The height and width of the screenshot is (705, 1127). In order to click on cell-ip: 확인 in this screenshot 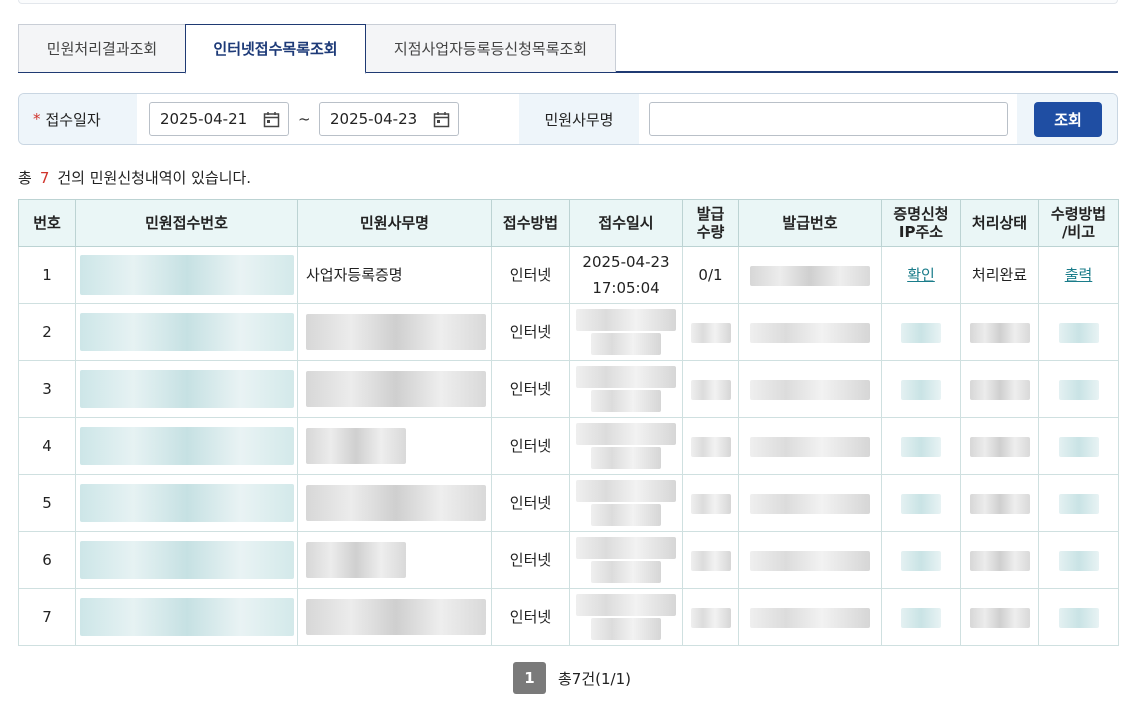, I will do `click(921, 275)`.